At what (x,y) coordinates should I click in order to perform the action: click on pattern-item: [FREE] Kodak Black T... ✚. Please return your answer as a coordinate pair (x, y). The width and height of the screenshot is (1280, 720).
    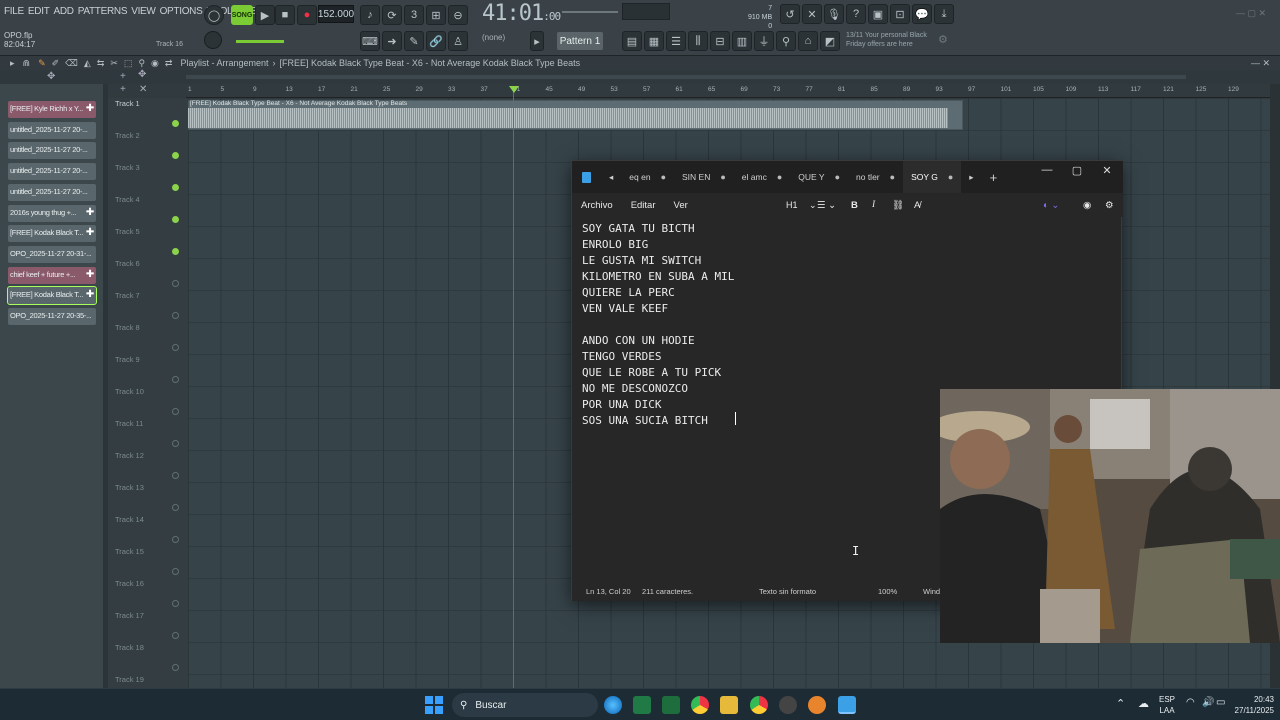
    Looking at the image, I should click on (52, 234).